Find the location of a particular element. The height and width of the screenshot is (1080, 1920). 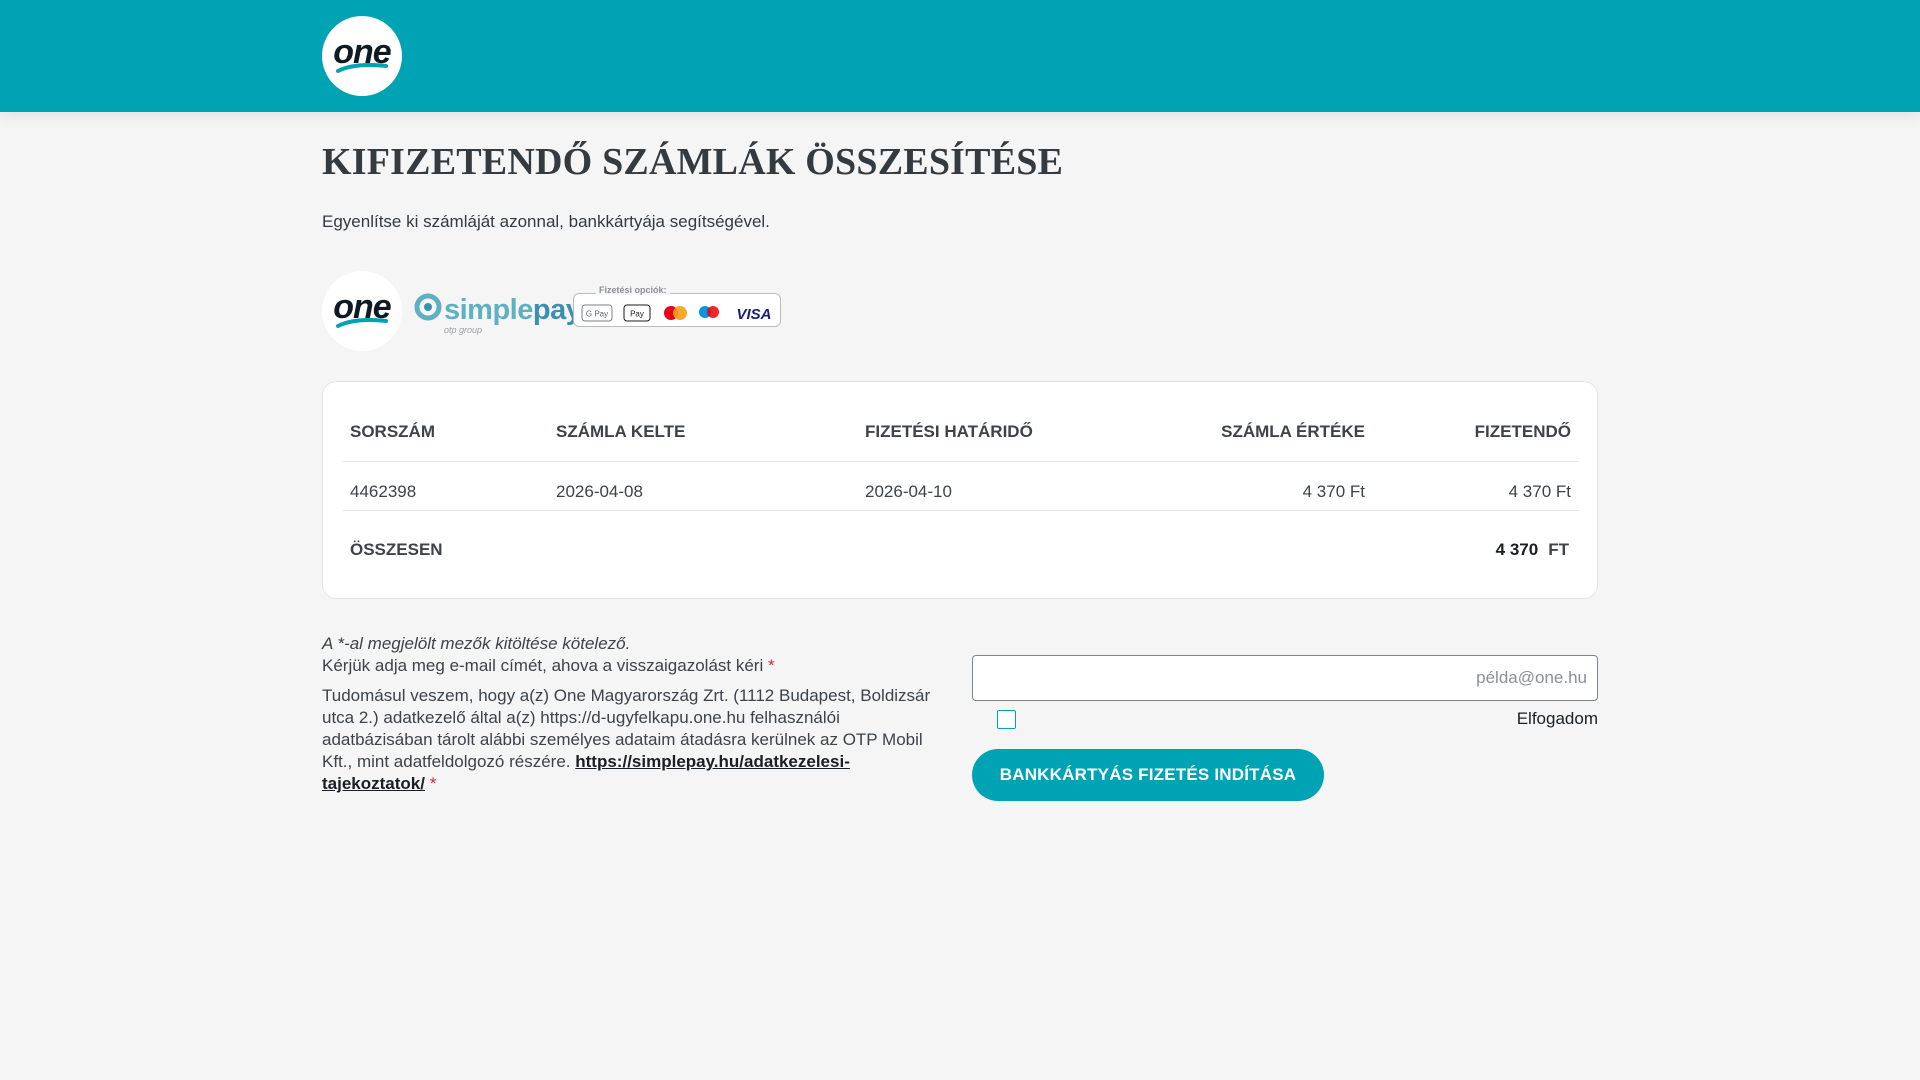

mastercard-icon is located at coordinates (675, 313).